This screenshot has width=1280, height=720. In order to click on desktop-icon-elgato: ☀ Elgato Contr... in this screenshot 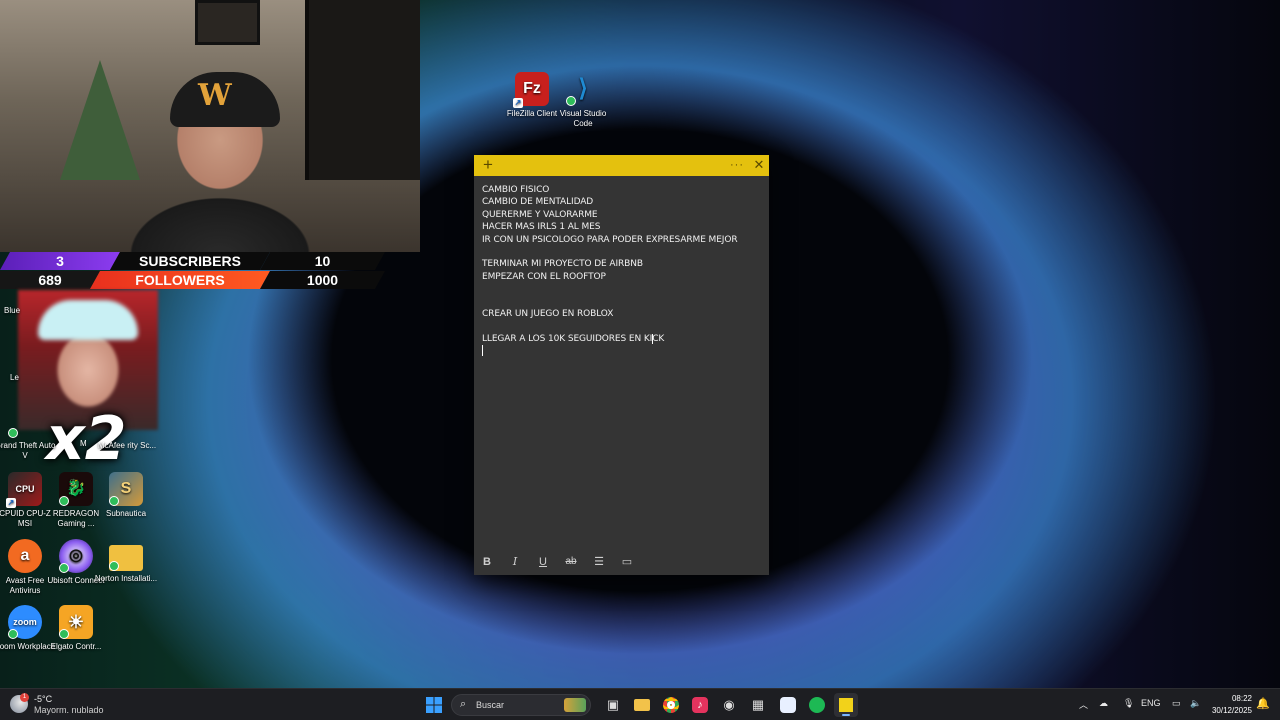, I will do `click(76, 628)`.